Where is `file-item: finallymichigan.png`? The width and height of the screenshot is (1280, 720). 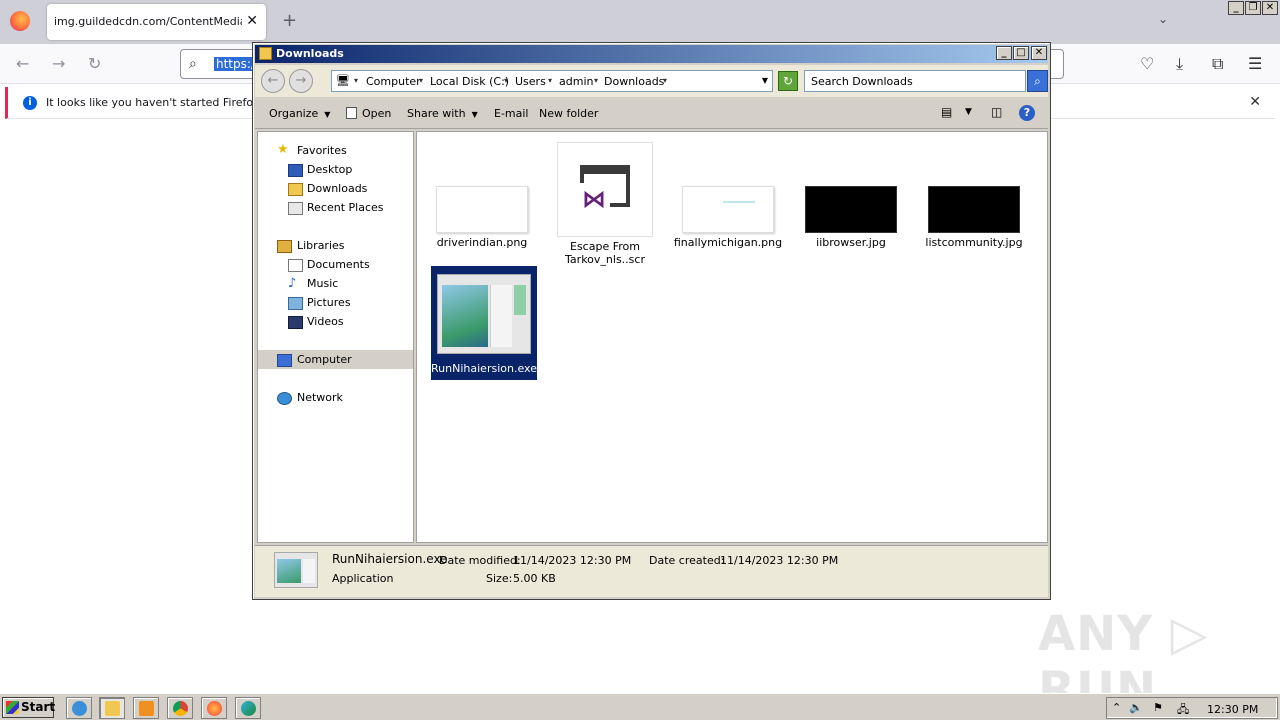
file-item: finallymichigan.png is located at coordinates (728, 199).